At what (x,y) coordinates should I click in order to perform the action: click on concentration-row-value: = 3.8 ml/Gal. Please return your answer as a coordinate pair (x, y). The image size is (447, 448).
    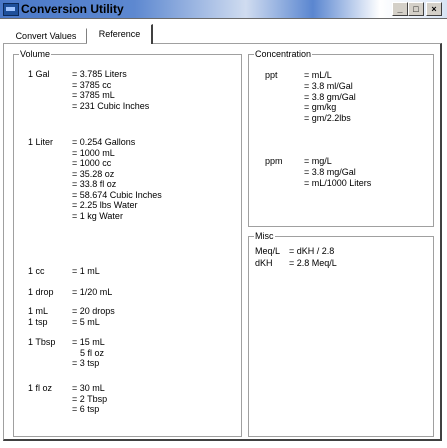
    Looking at the image, I should click on (328, 85).